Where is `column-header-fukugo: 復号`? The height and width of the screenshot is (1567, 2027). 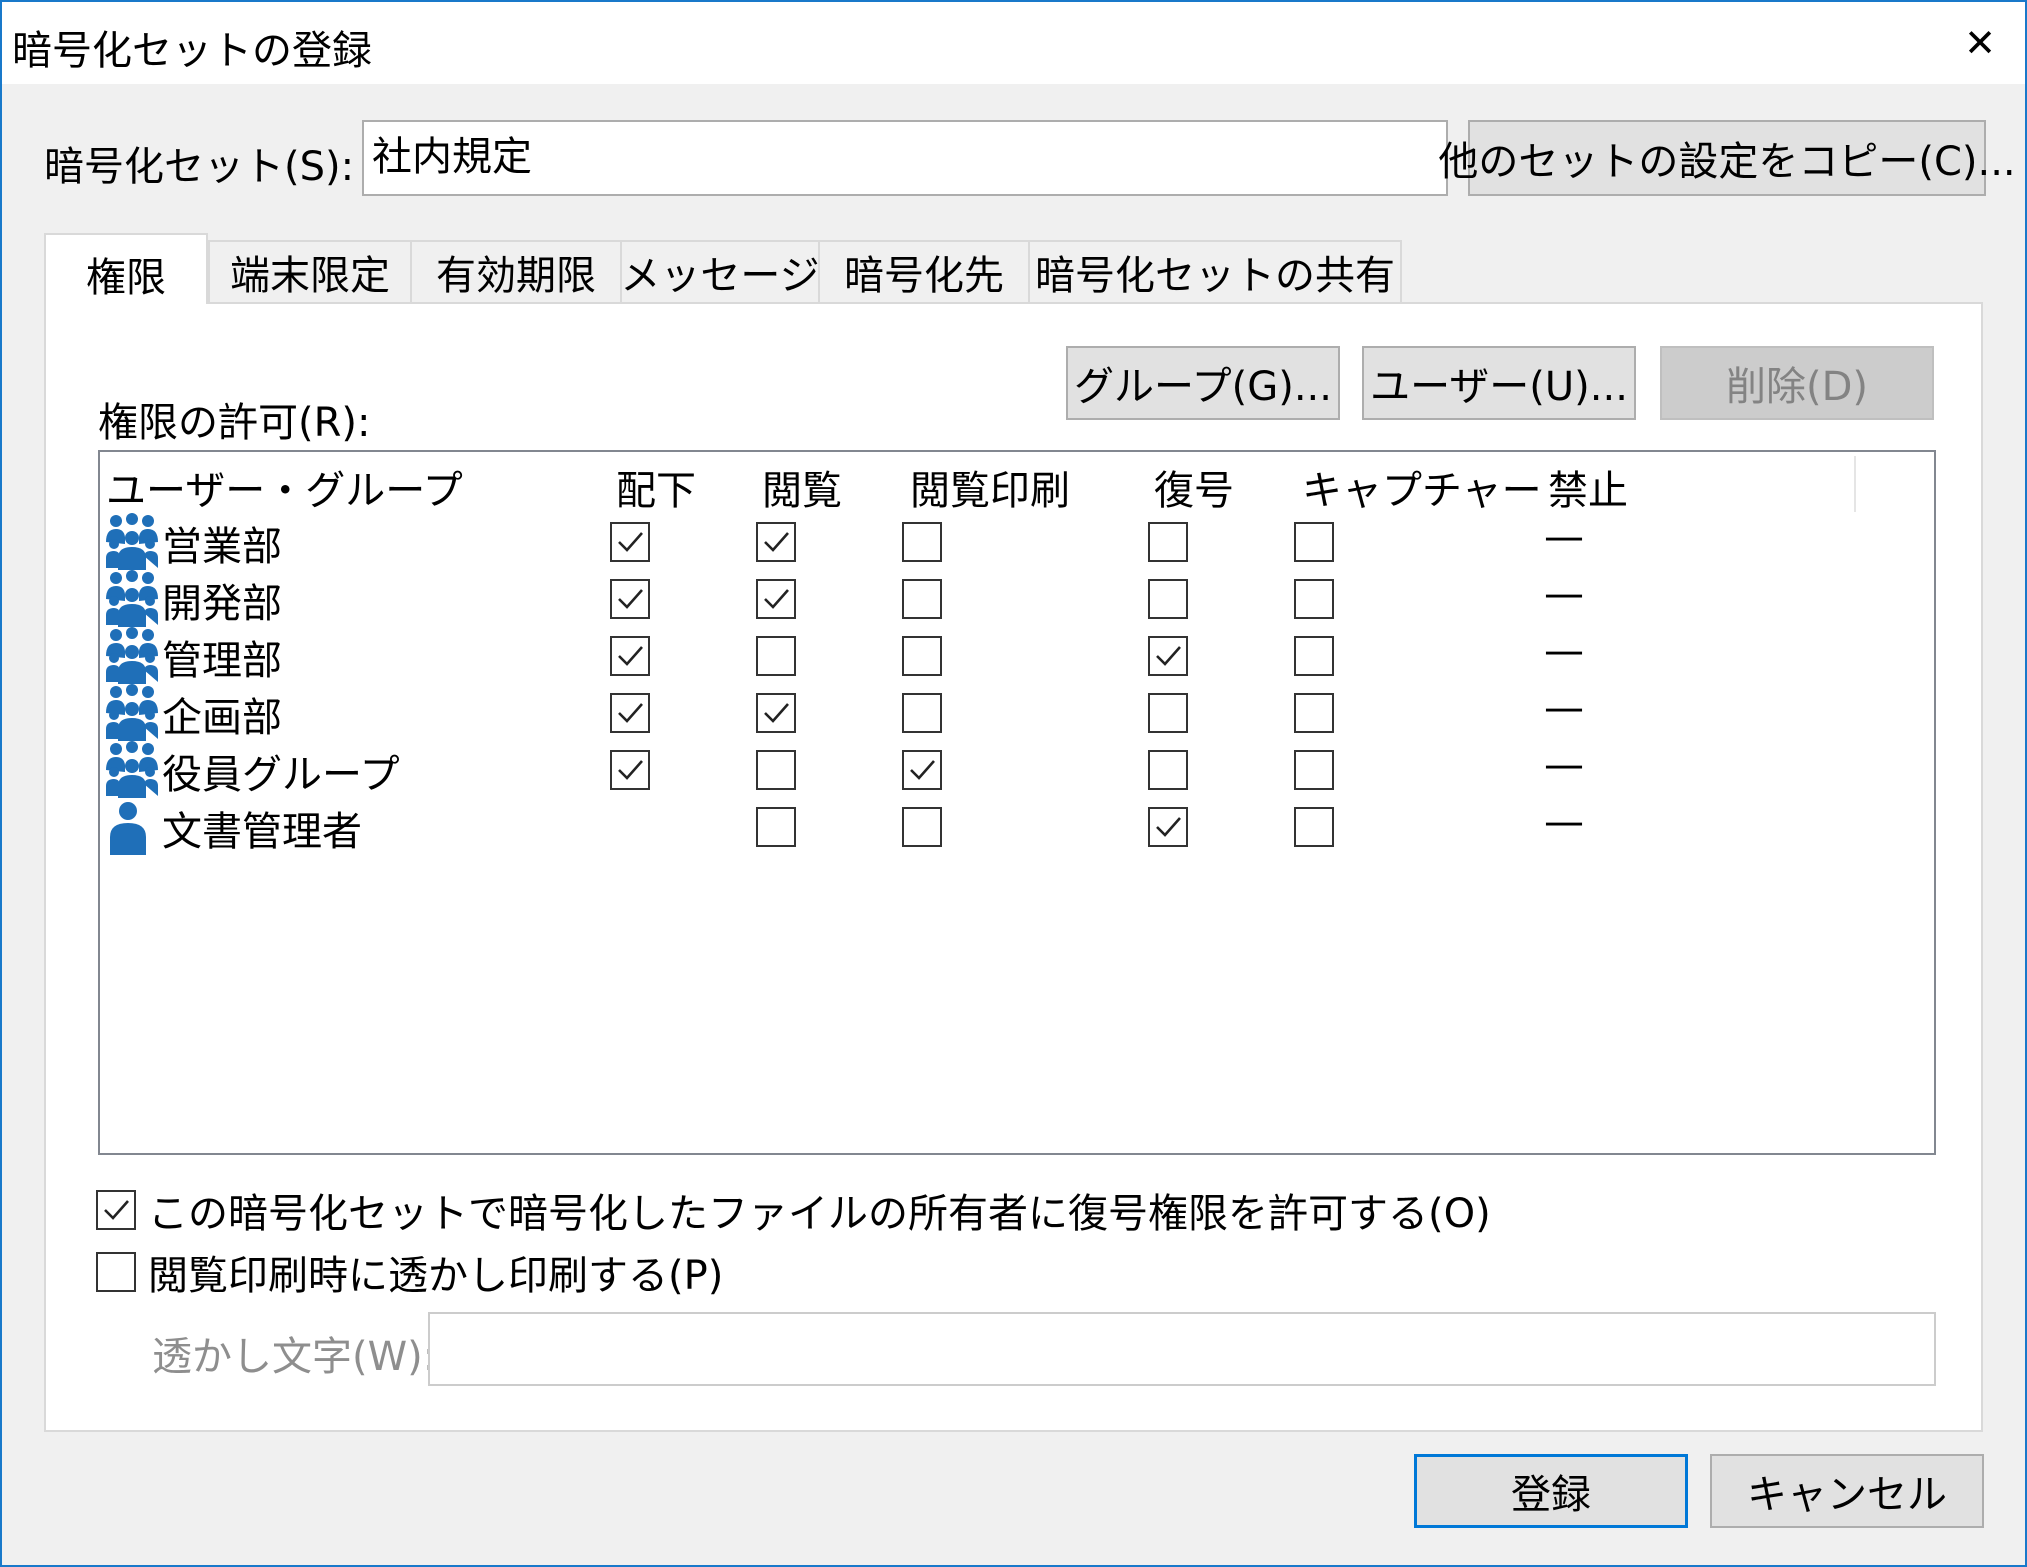
column-header-fukugo: 復号 is located at coordinates (1194, 487).